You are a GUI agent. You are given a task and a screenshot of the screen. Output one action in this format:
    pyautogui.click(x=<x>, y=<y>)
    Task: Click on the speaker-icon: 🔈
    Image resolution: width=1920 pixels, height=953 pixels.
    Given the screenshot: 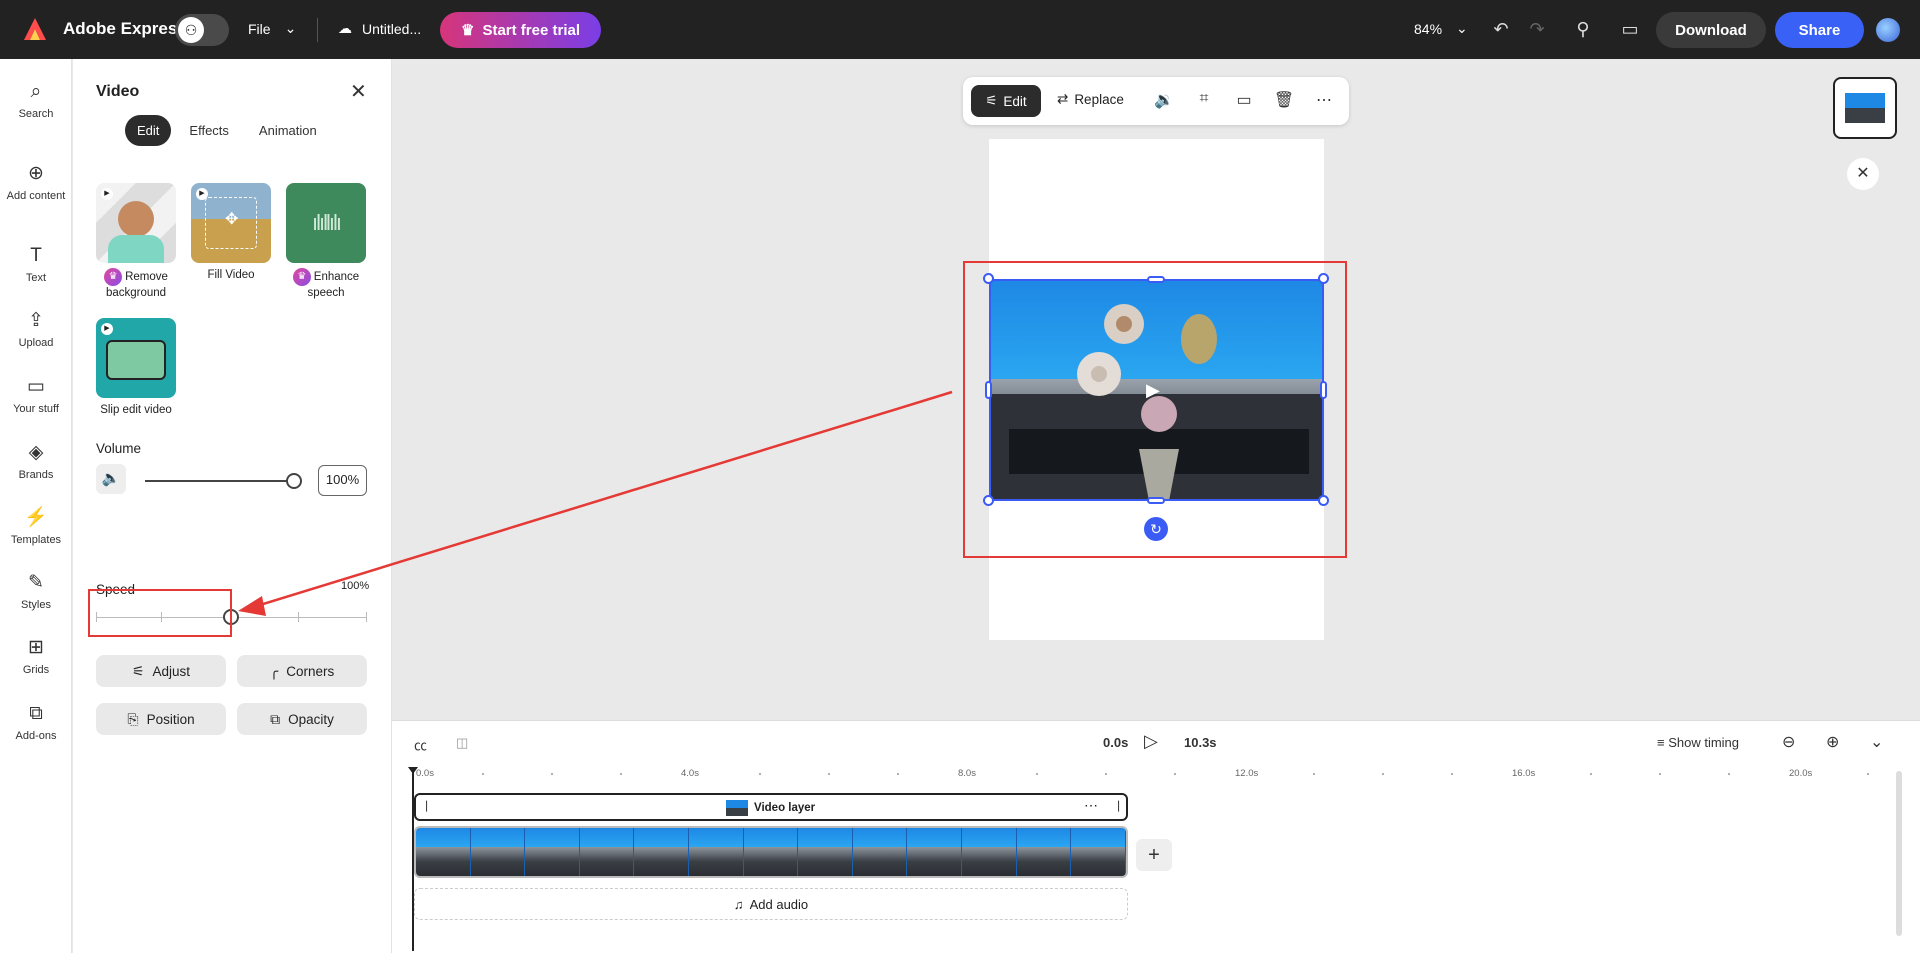 What is the action you would take?
    pyautogui.click(x=111, y=479)
    